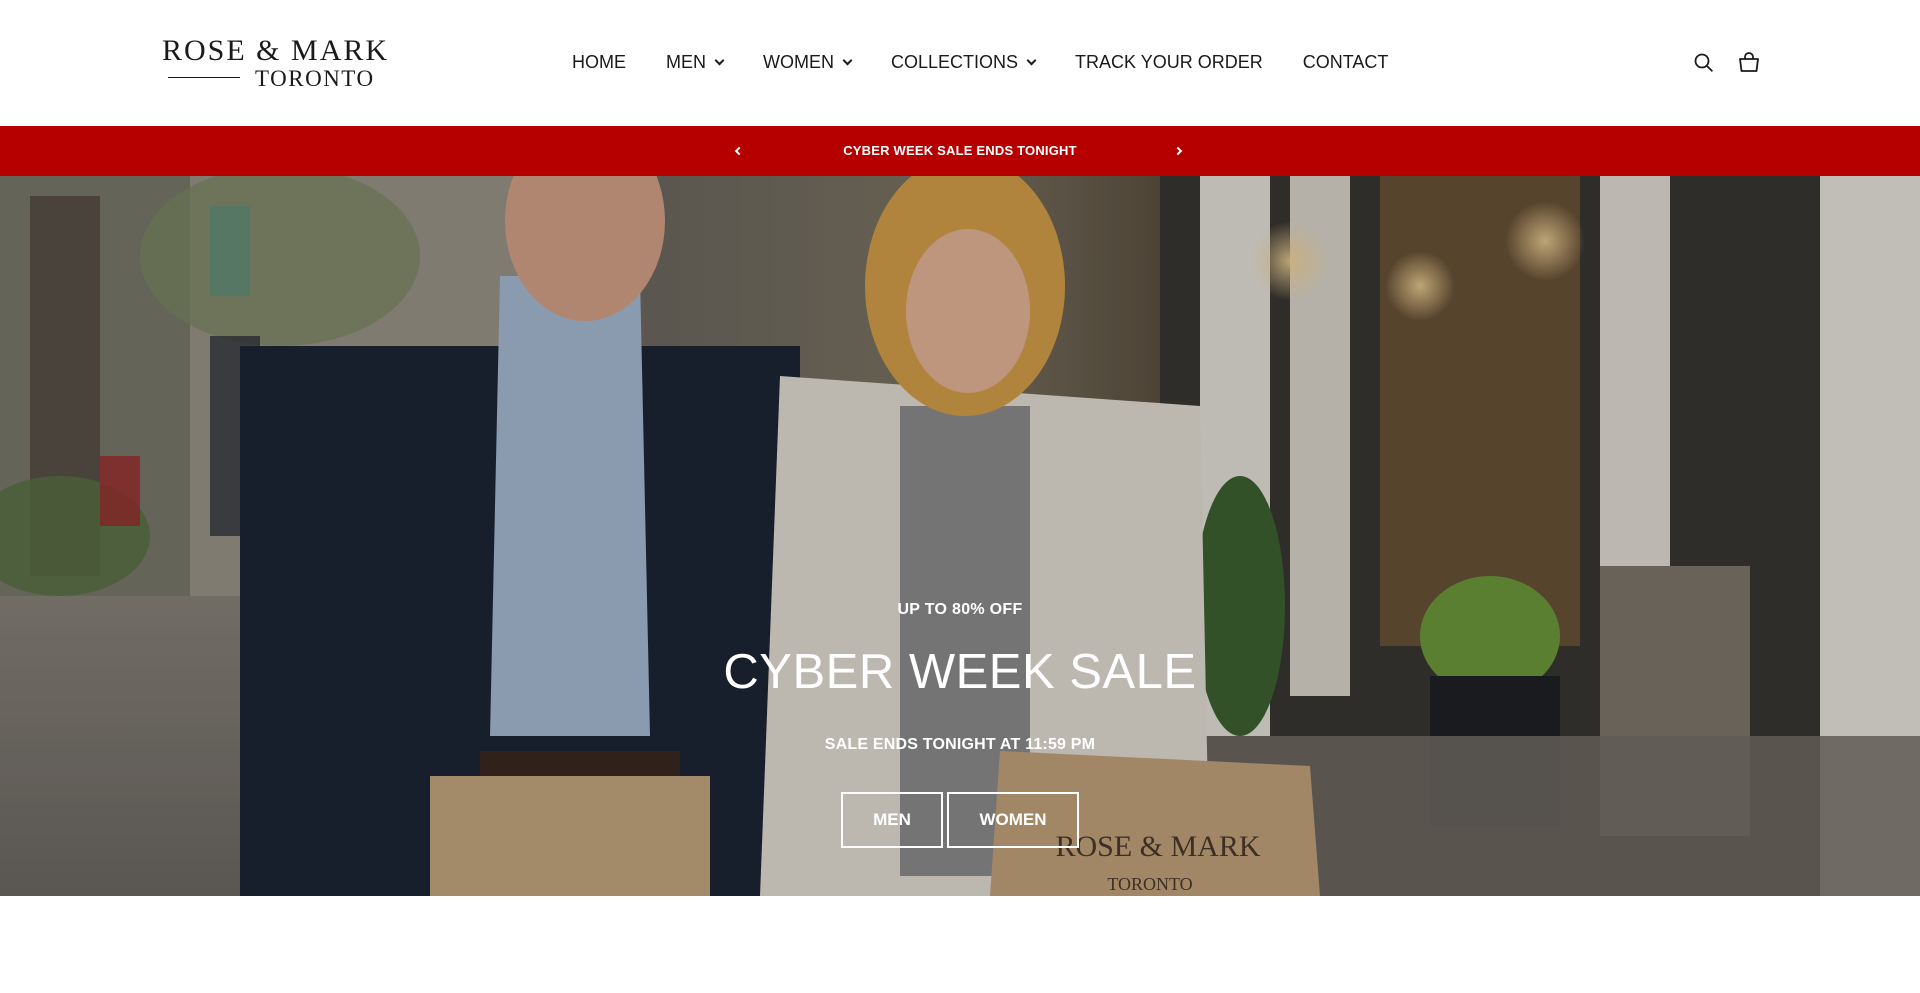  I want to click on nav-collections: COLLECTIONS, so click(964, 62).